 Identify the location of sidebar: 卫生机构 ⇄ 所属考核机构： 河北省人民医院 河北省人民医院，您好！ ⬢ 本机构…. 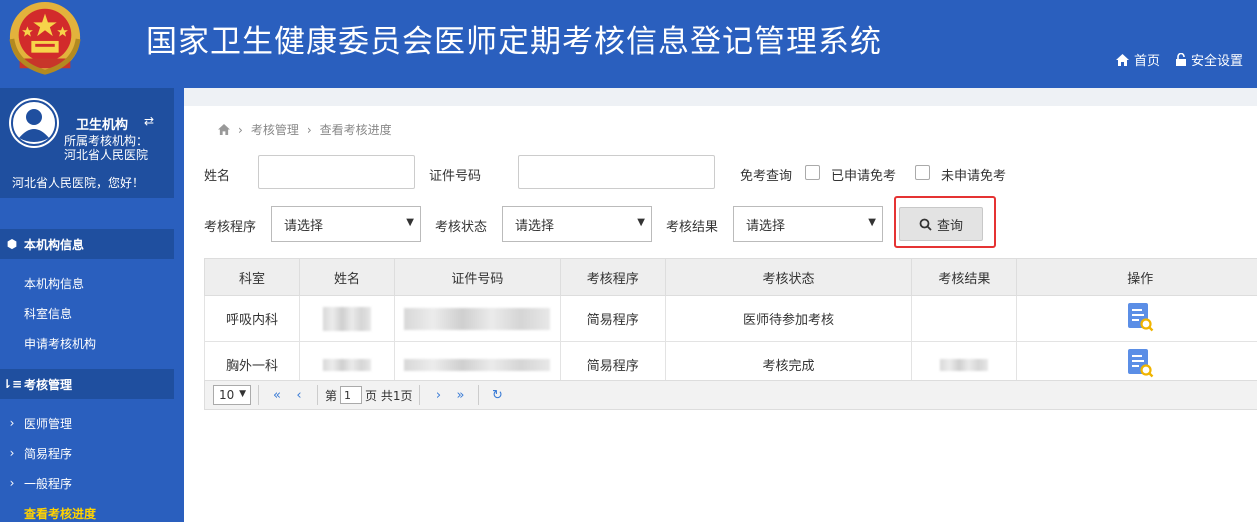
(92, 305).